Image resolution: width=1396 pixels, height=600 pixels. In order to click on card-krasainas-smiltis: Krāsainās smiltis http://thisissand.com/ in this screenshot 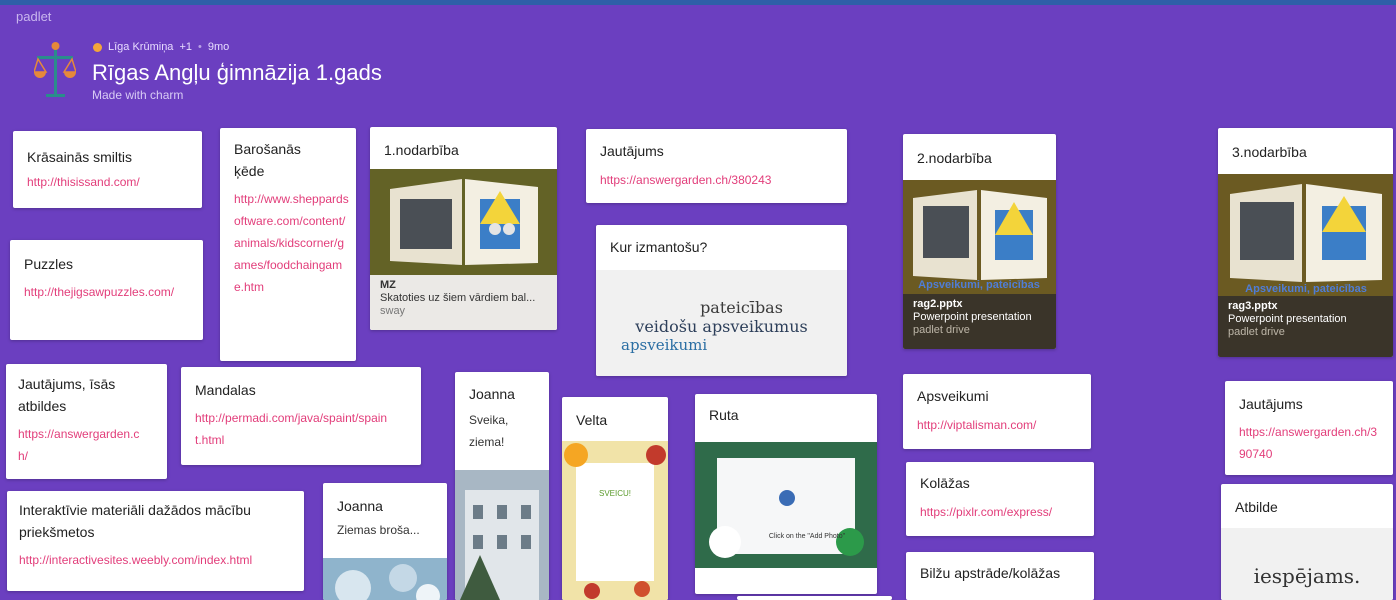, I will do `click(107, 169)`.